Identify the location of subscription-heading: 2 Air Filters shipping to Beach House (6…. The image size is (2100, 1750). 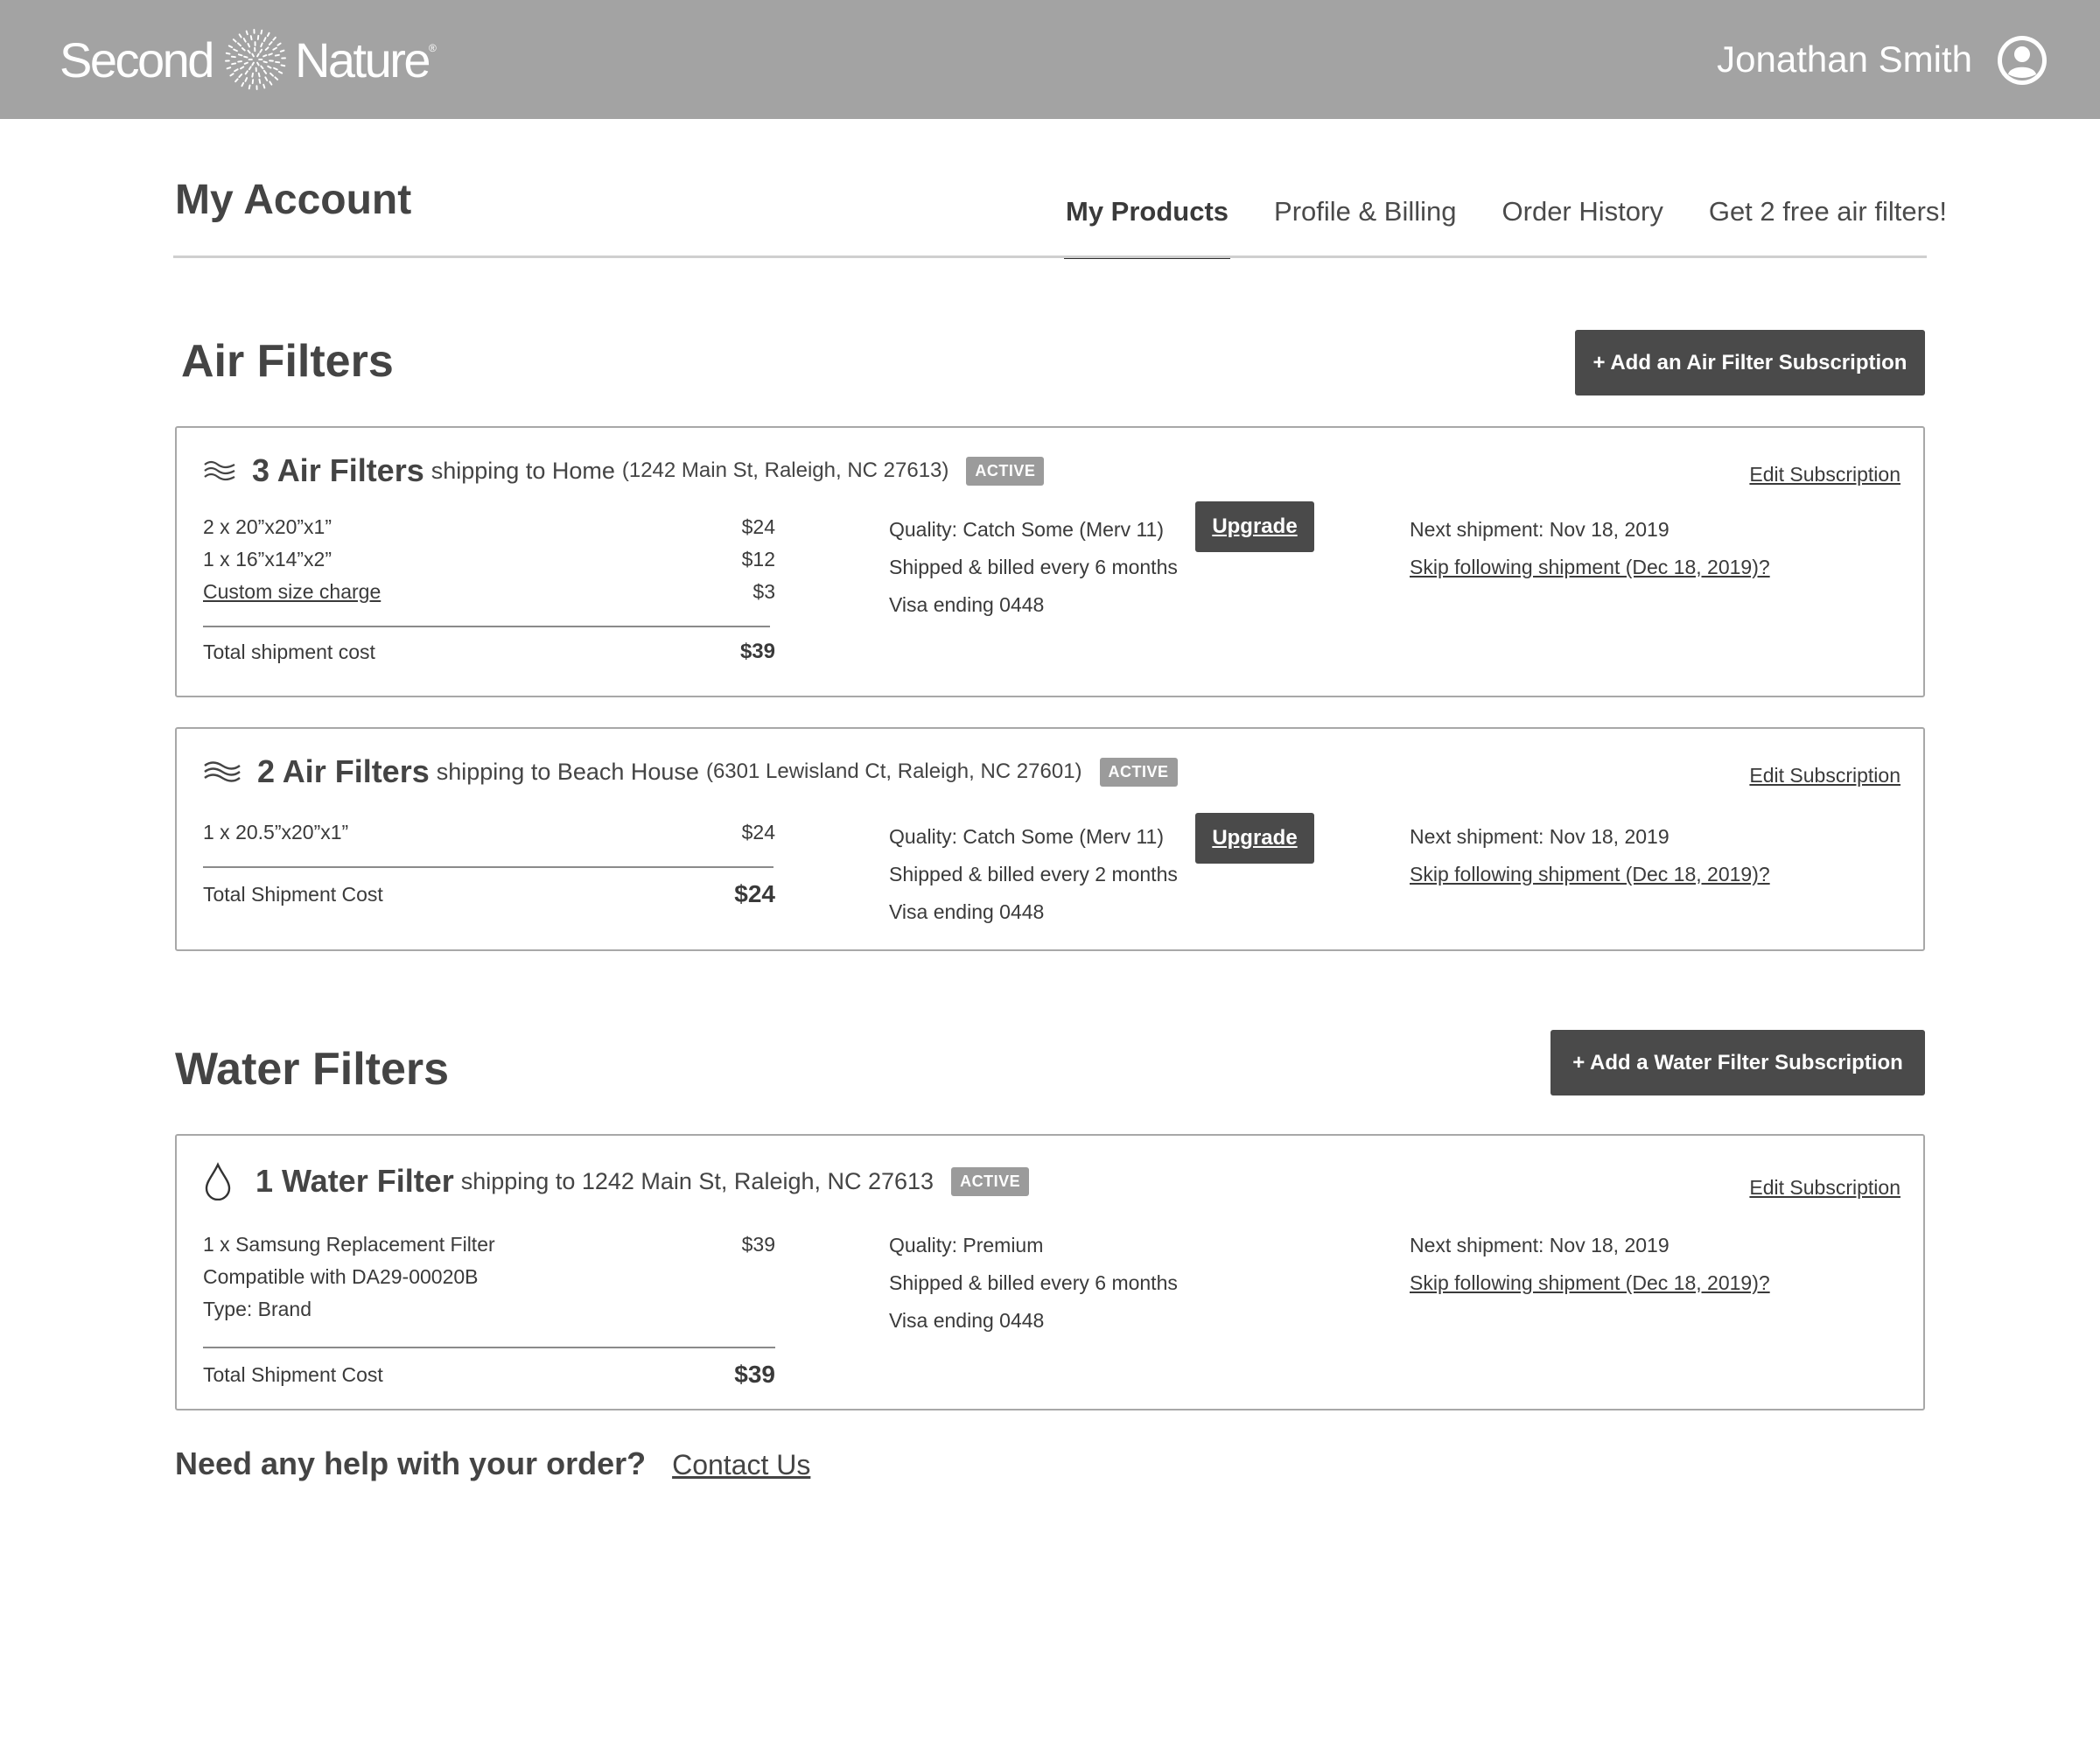
(690, 771).